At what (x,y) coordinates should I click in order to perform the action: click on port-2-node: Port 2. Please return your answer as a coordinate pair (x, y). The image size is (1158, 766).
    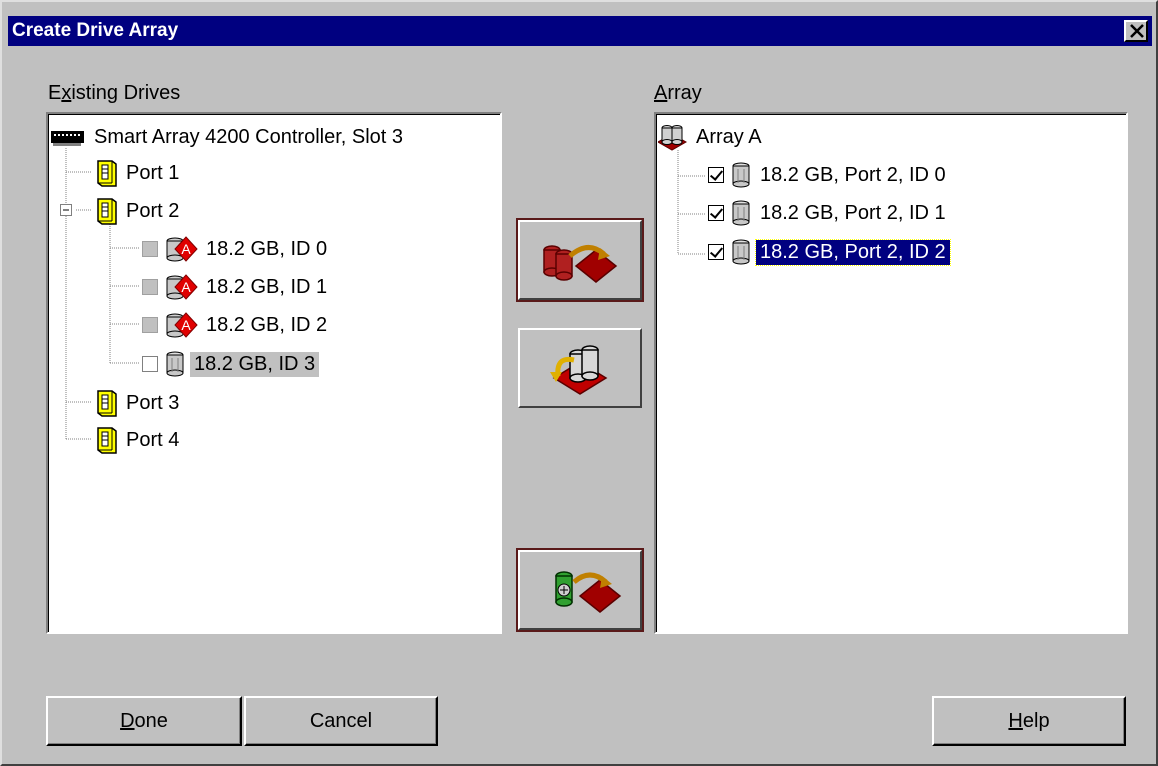
    Looking at the image, I should click on (137, 211).